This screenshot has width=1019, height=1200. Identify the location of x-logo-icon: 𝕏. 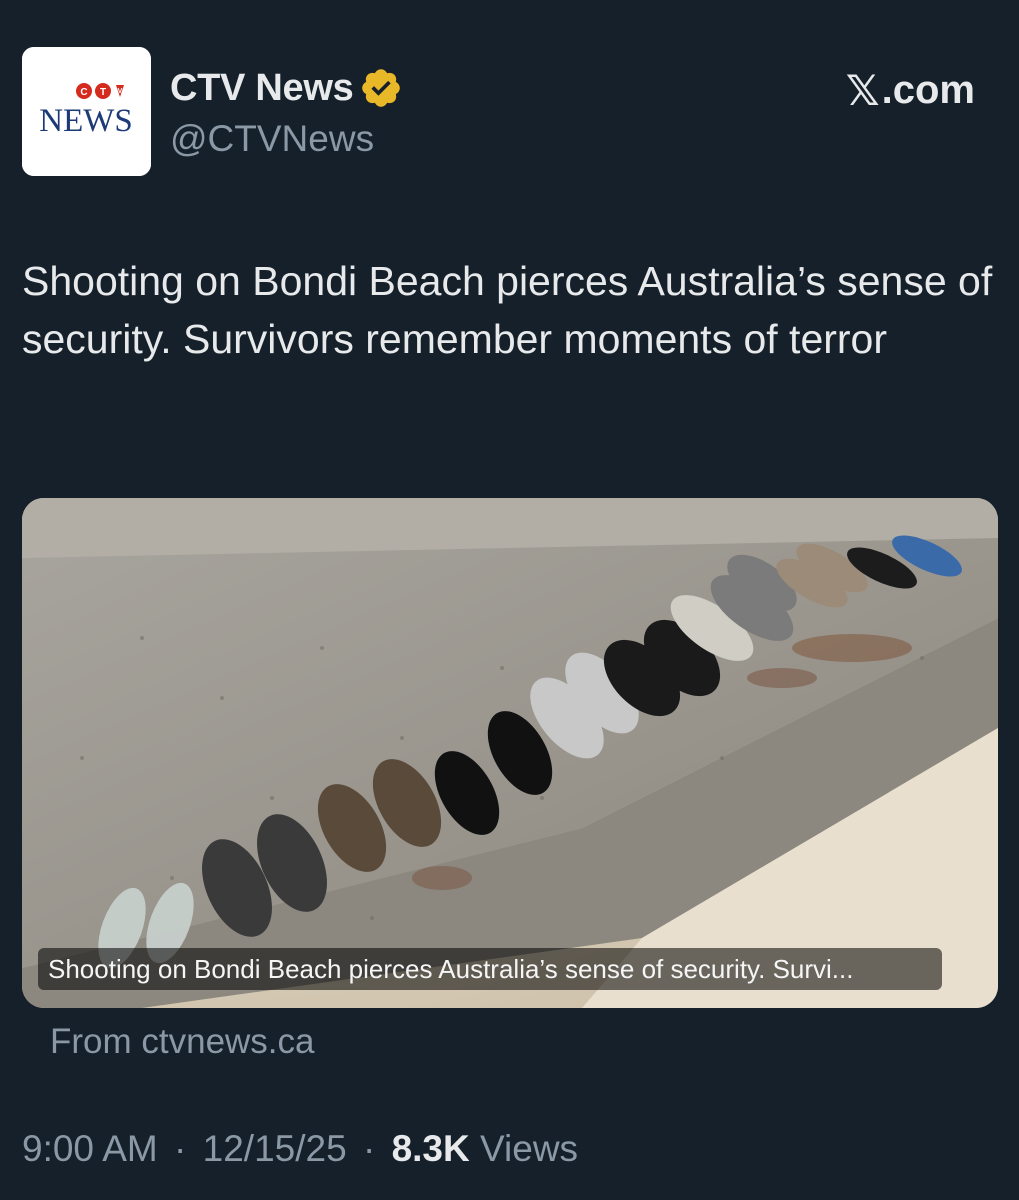
(862, 90).